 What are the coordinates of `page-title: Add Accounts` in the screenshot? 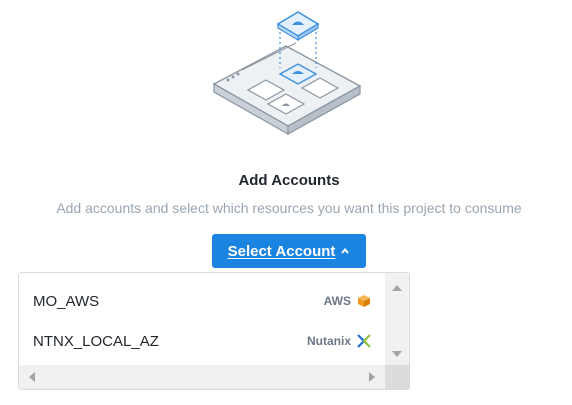 It's located at (289, 180).